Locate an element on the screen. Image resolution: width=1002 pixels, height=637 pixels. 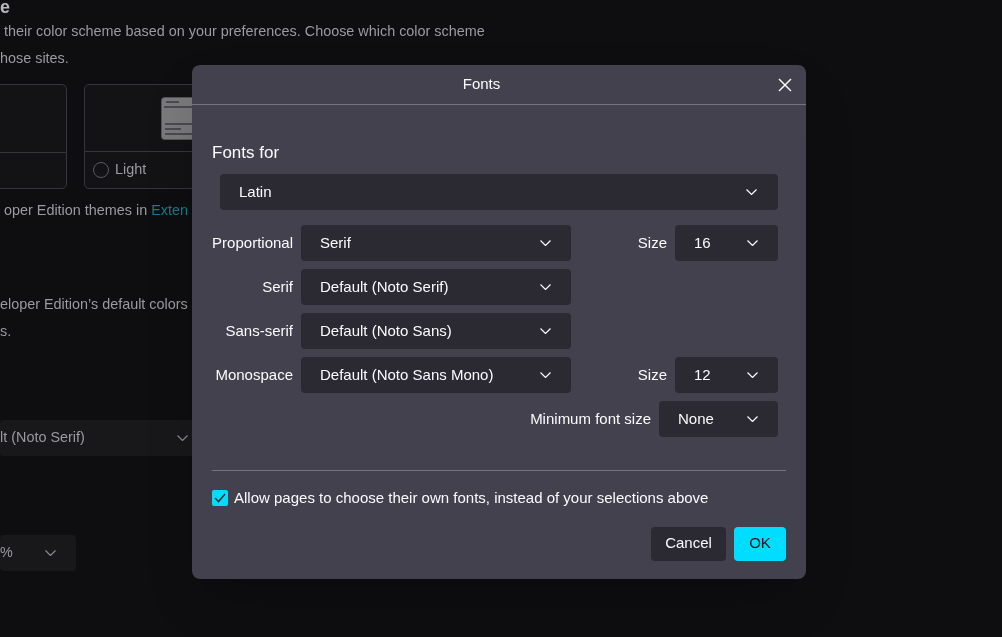
field-label: Serif is located at coordinates (277, 286).